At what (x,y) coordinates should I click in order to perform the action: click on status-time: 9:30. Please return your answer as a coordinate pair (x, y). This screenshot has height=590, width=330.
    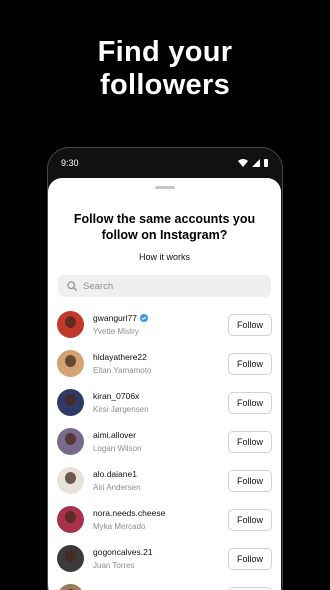
    Looking at the image, I should click on (70, 163).